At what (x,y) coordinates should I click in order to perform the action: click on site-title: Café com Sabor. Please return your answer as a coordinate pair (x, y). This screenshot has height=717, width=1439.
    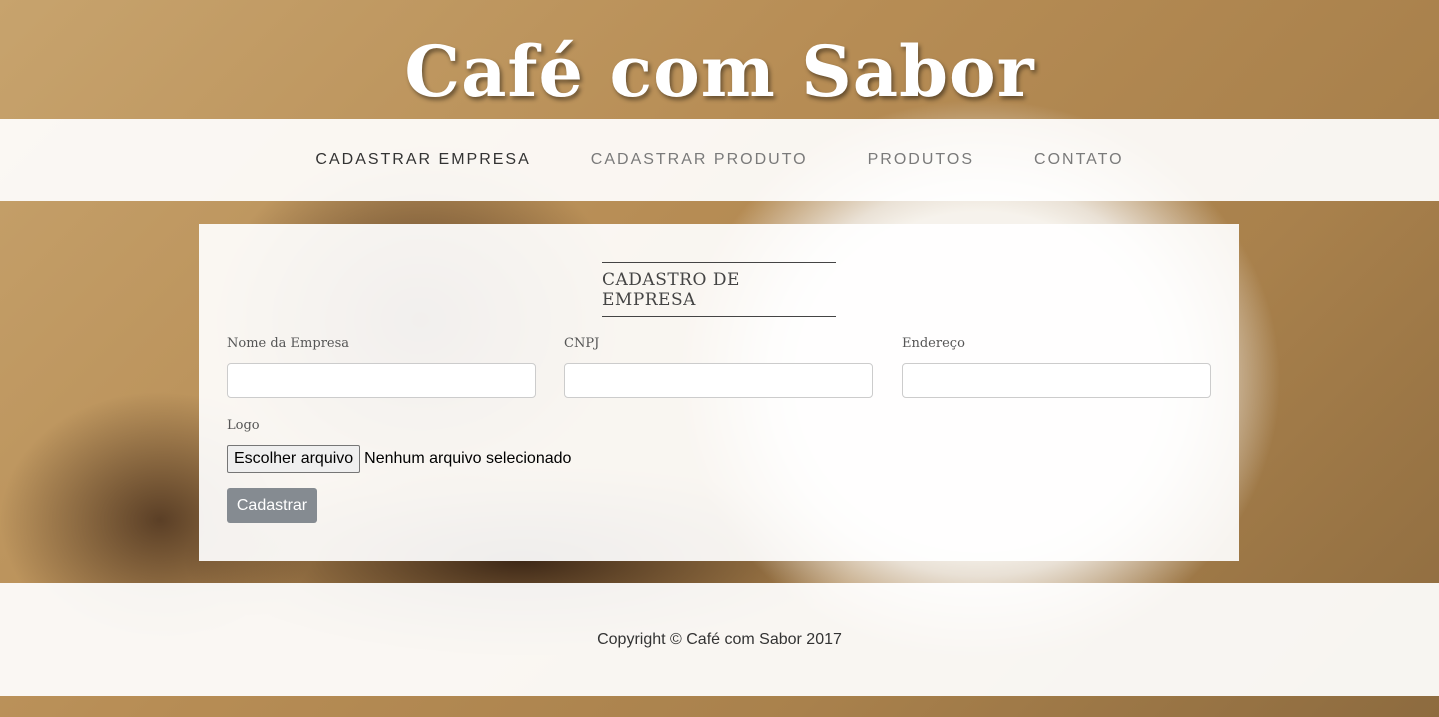
    Looking at the image, I should click on (719, 71).